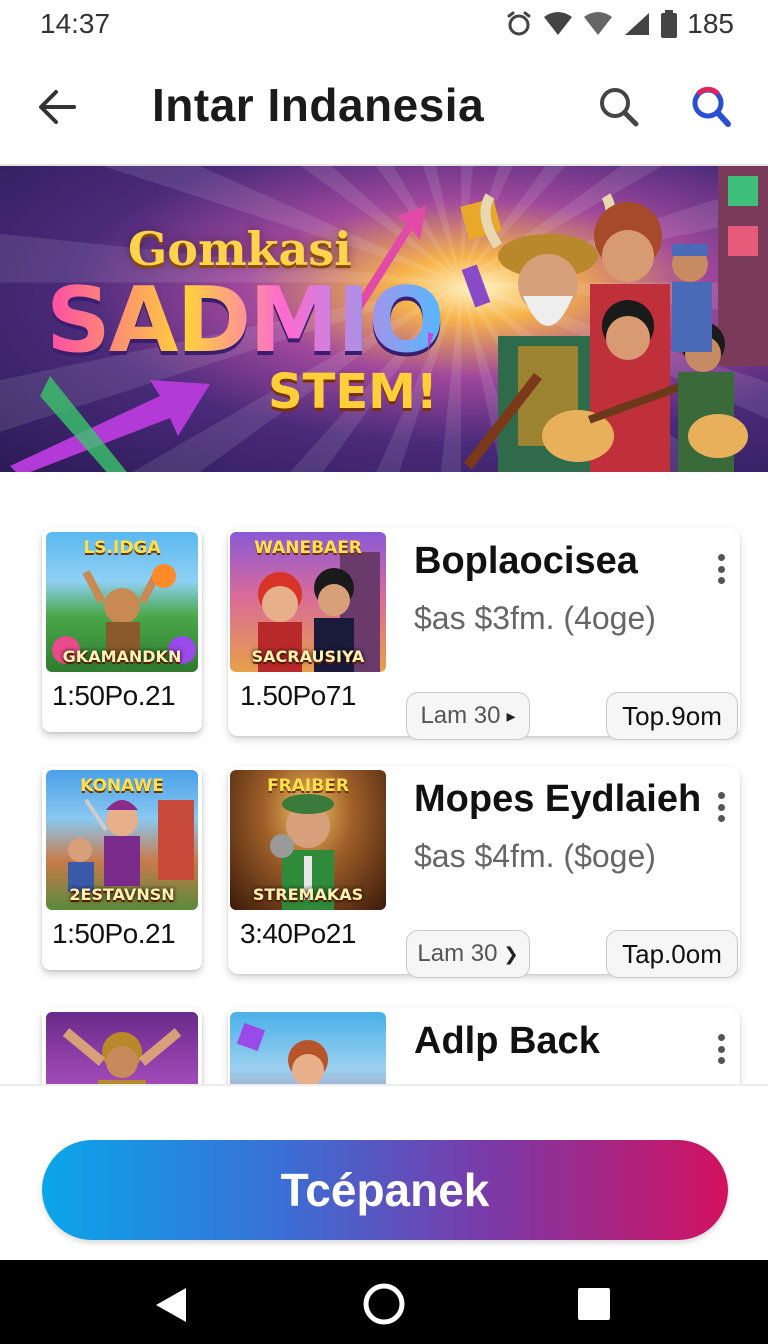 This screenshot has height=1344, width=768. What do you see at coordinates (476, 286) in the screenshot?
I see `mic-decoration` at bounding box center [476, 286].